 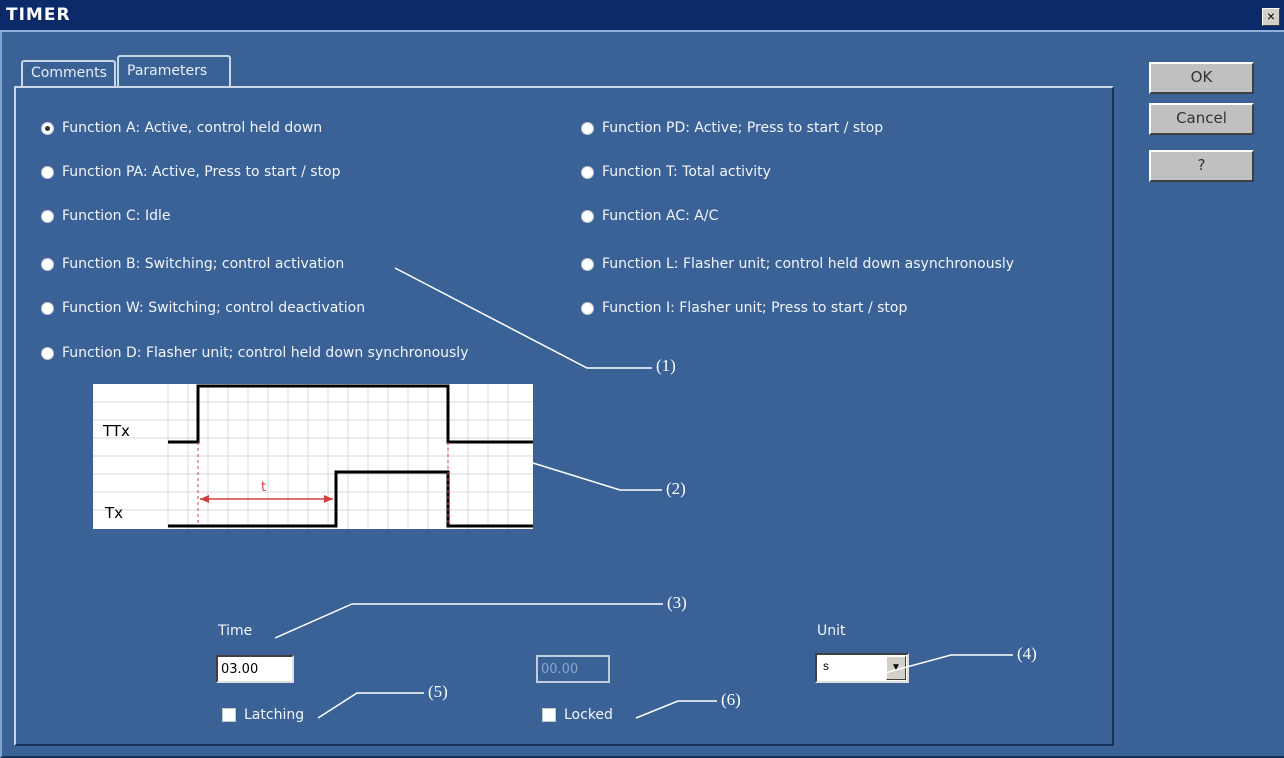 I want to click on callout-1: (1), so click(x=666, y=365).